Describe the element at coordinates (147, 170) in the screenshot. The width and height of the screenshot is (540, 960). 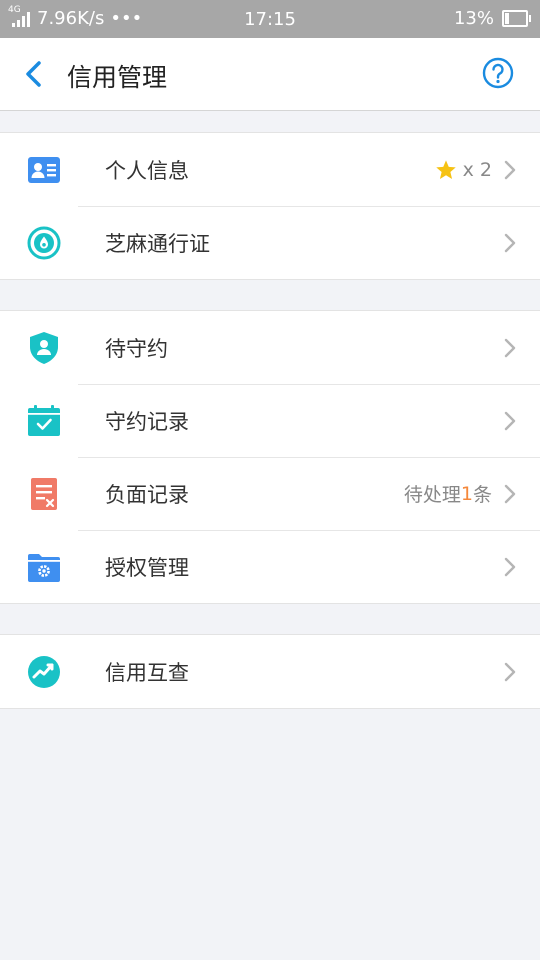
I see `row-label: 个人信息` at that location.